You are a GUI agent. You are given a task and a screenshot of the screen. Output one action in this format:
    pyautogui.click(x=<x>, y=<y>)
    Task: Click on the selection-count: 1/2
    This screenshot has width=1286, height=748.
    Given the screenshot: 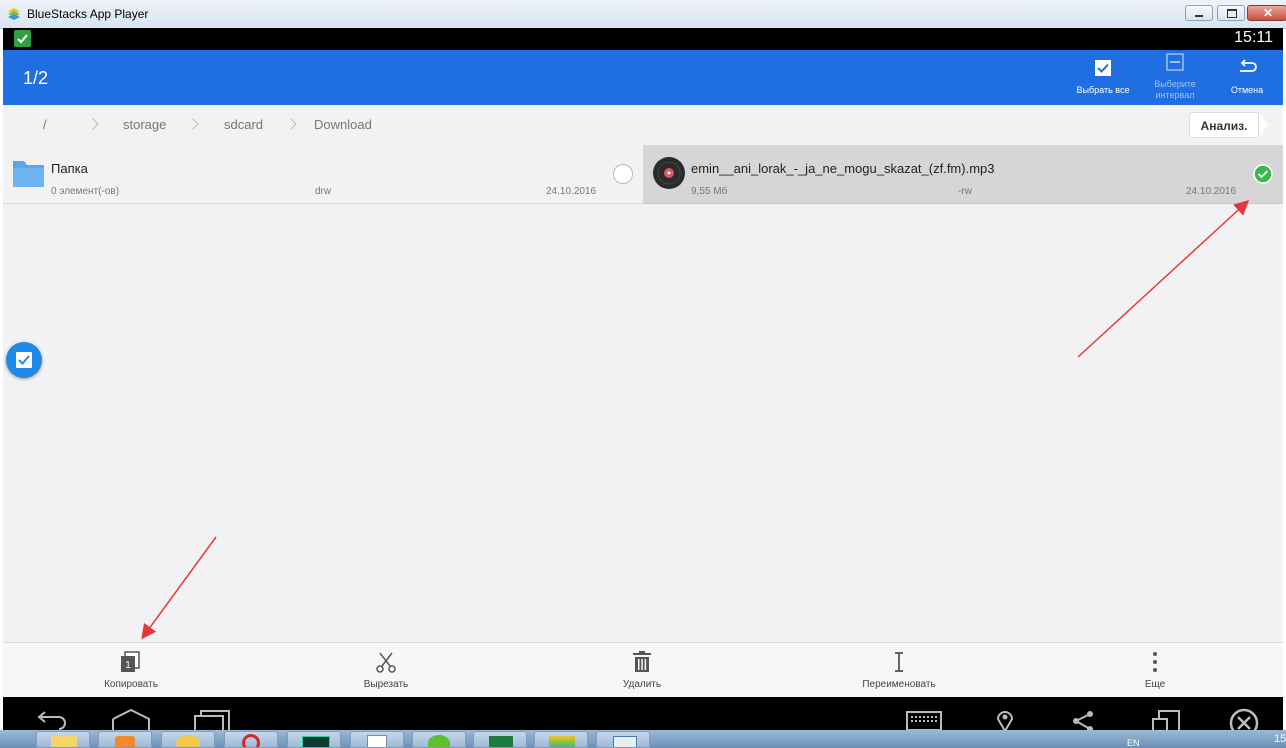 What is the action you would take?
    pyautogui.click(x=36, y=78)
    